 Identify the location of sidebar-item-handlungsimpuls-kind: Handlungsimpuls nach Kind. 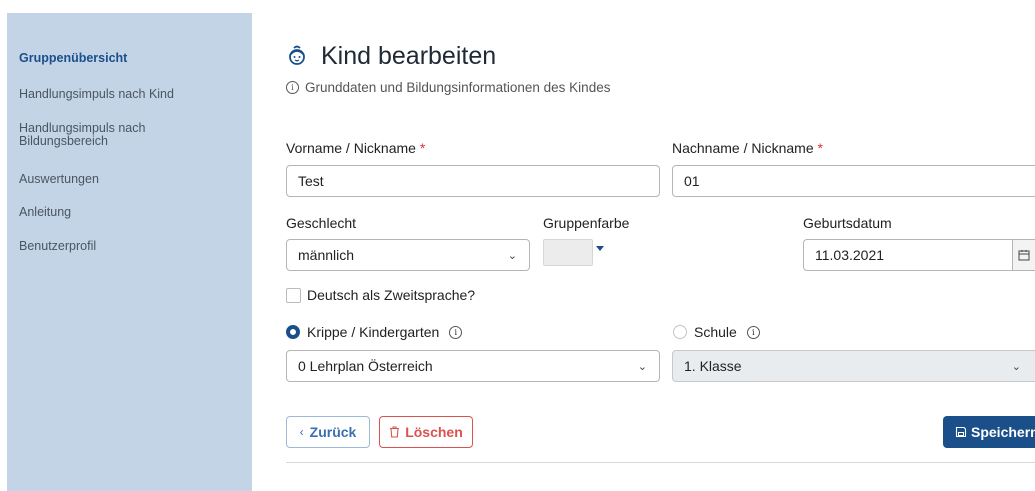
(96, 94).